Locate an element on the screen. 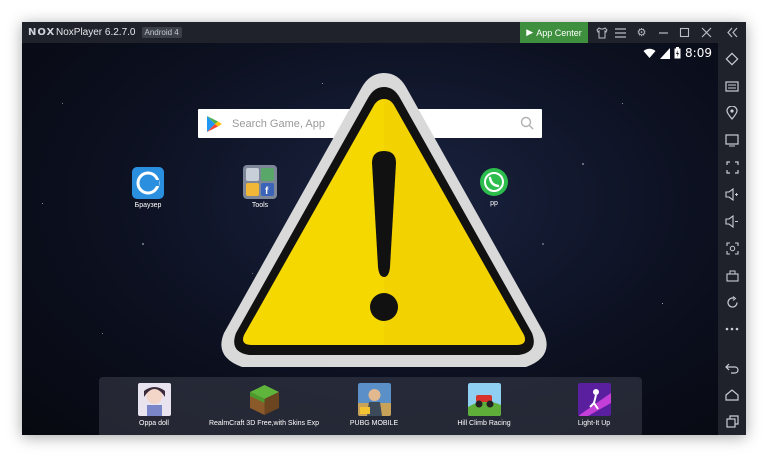  battery-icon is located at coordinates (677, 53).